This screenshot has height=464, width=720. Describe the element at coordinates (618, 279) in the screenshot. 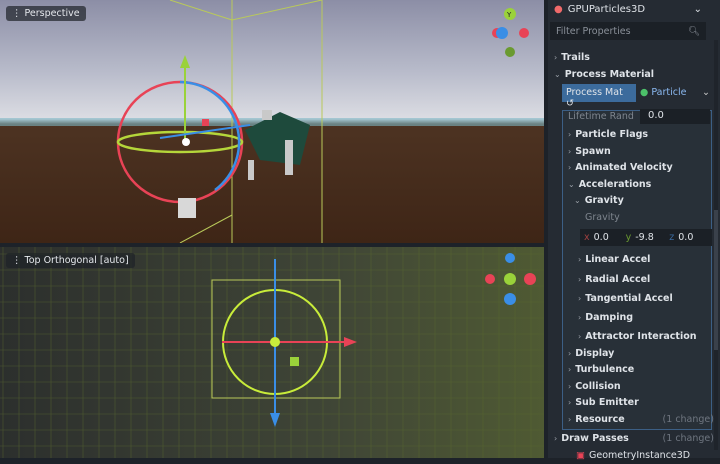

I see `group-label: Radial Accel` at that location.